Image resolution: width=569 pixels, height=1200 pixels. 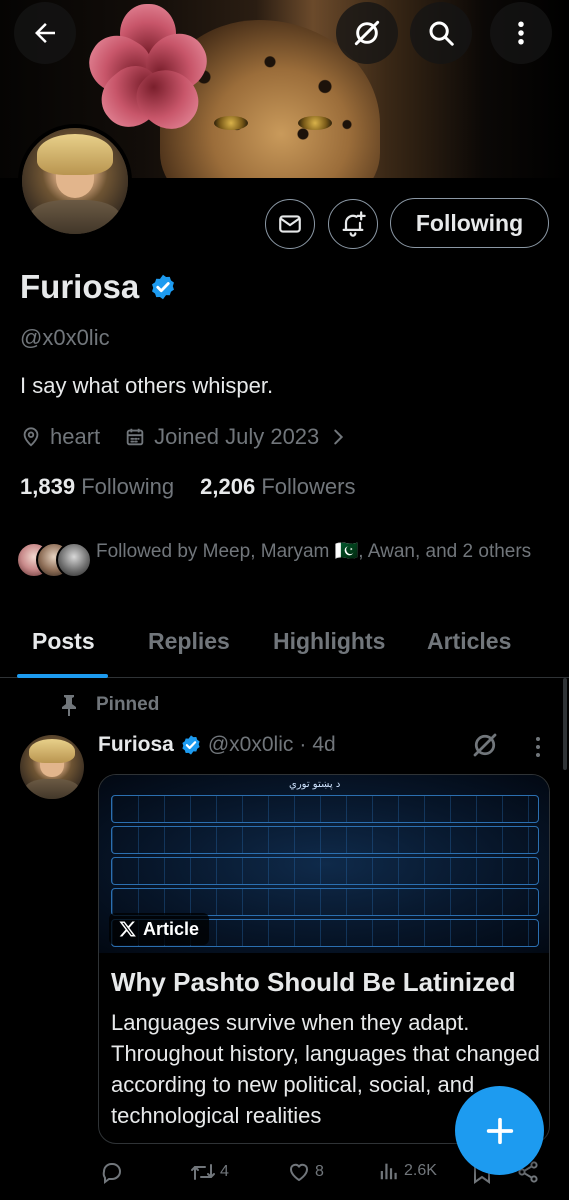 What do you see at coordinates (469, 641) in the screenshot?
I see `tab-articles: Articles` at bounding box center [469, 641].